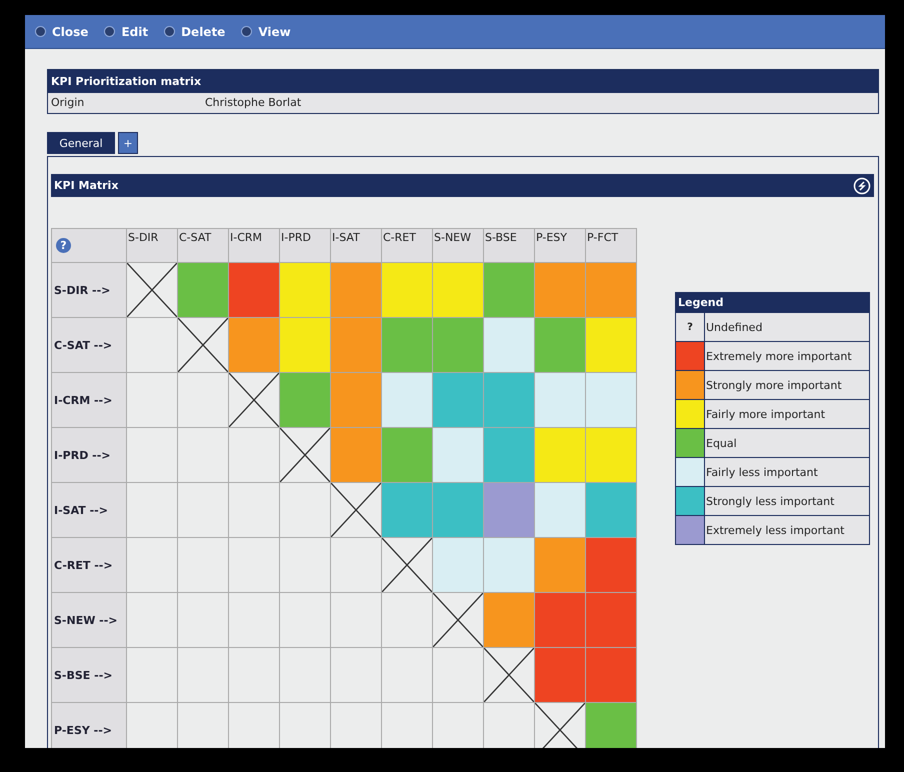 The height and width of the screenshot is (772, 904). What do you see at coordinates (89, 345) in the screenshot?
I see `row-header: C-SAT -->` at bounding box center [89, 345].